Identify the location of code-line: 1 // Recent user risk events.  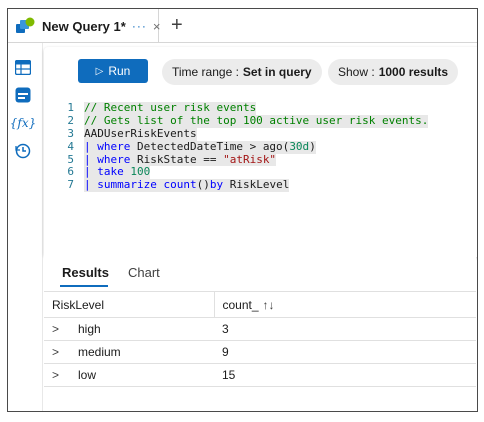
(240, 108).